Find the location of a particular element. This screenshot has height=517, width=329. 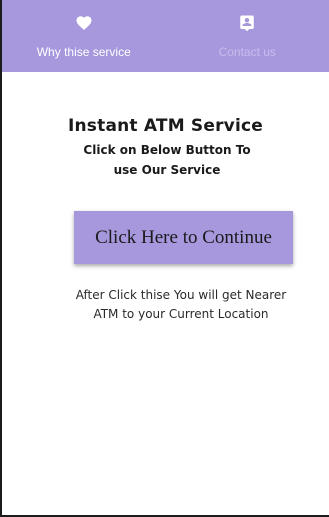

page-title: Instant ATM Service is located at coordinates (165, 126).